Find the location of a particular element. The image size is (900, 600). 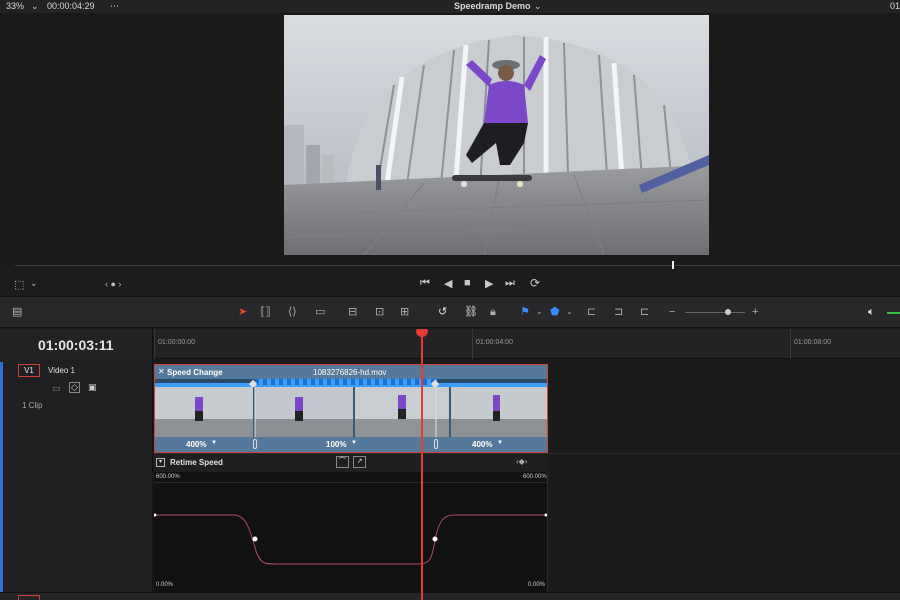

replace-clip-icon: ⊞ is located at coordinates (404, 312).